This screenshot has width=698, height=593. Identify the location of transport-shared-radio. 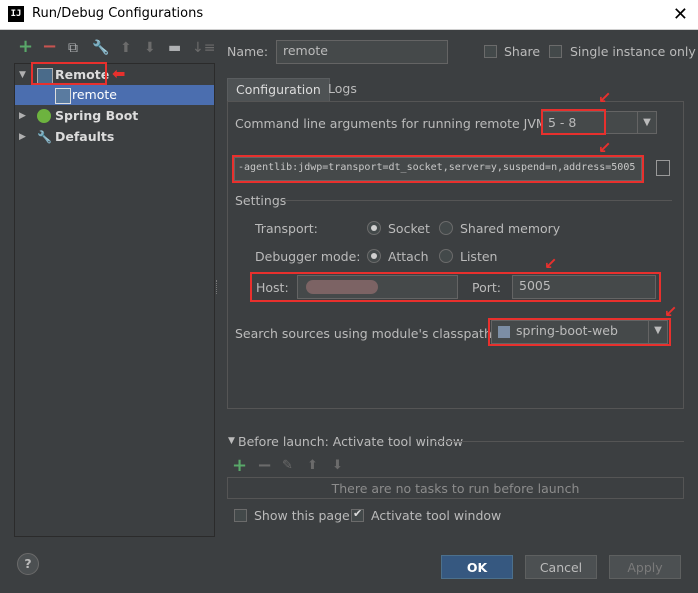
(446, 228).